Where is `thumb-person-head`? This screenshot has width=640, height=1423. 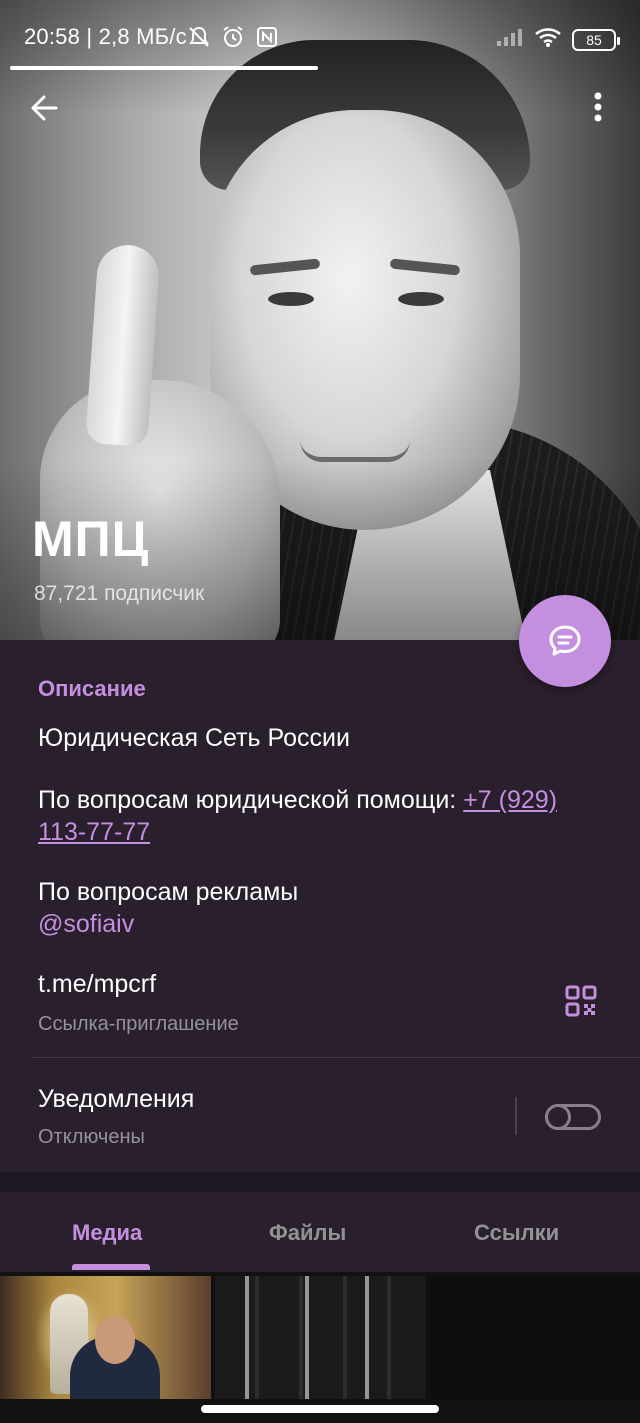 thumb-person-head is located at coordinates (115, 1340).